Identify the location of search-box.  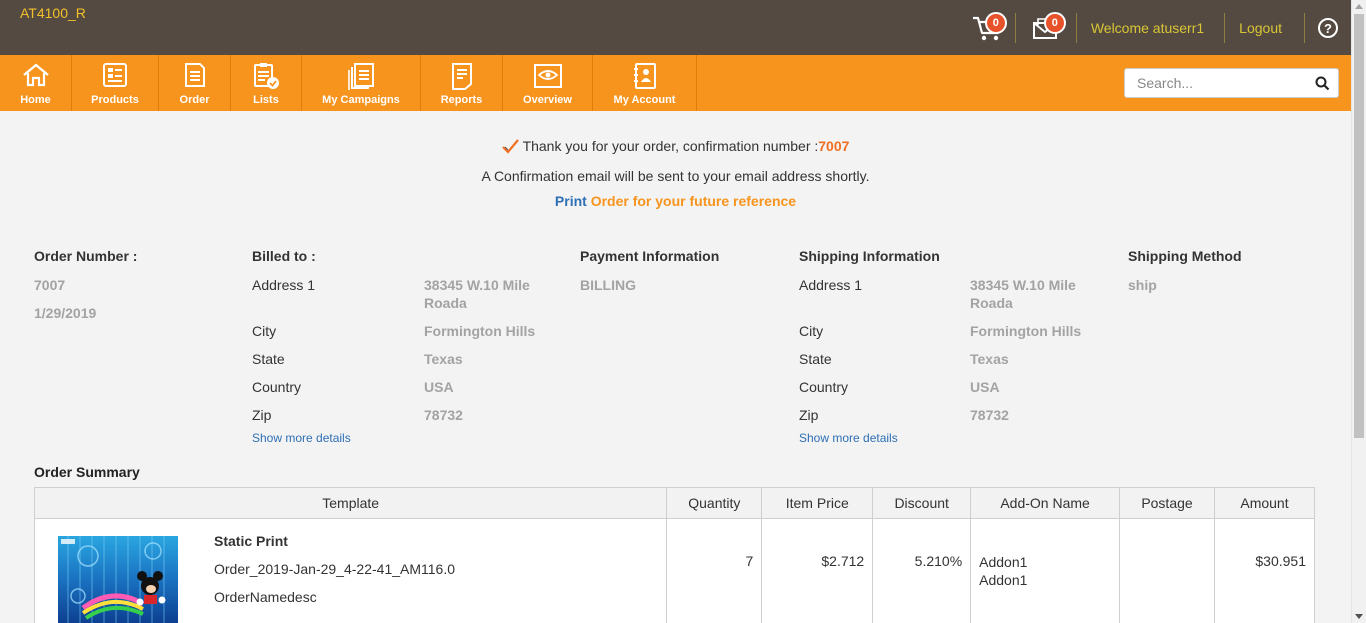
(1231, 83).